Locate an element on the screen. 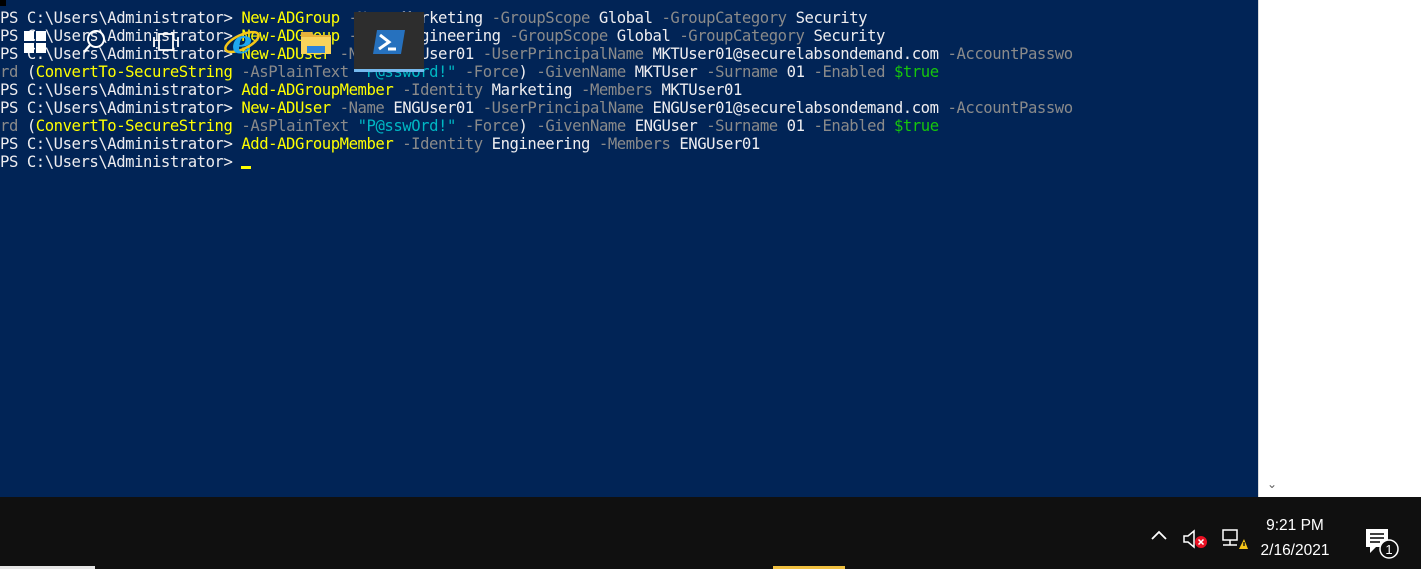 This screenshot has width=1421, height=569. windows-logo-icon is located at coordinates (35, 42).